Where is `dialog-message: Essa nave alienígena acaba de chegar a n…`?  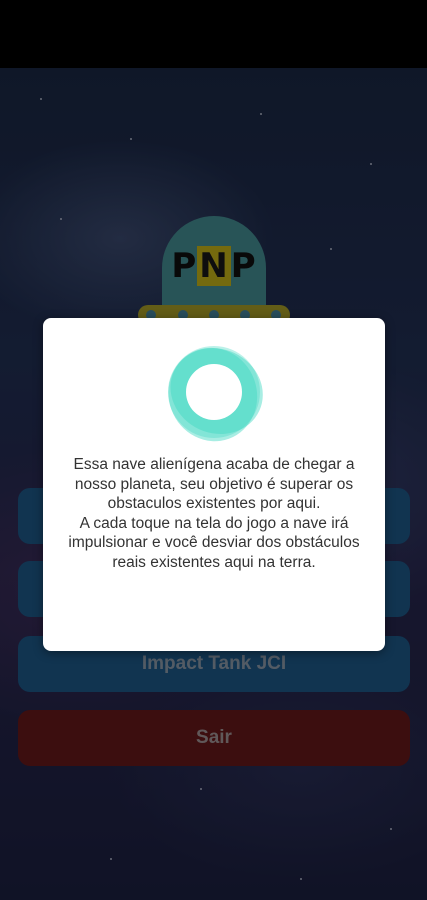
dialog-message: Essa nave alienígena acaba de chegar a n… is located at coordinates (214, 513).